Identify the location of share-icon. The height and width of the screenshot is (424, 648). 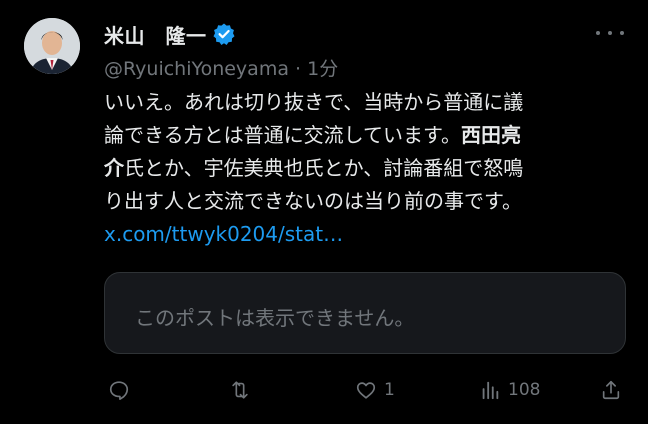
(611, 390).